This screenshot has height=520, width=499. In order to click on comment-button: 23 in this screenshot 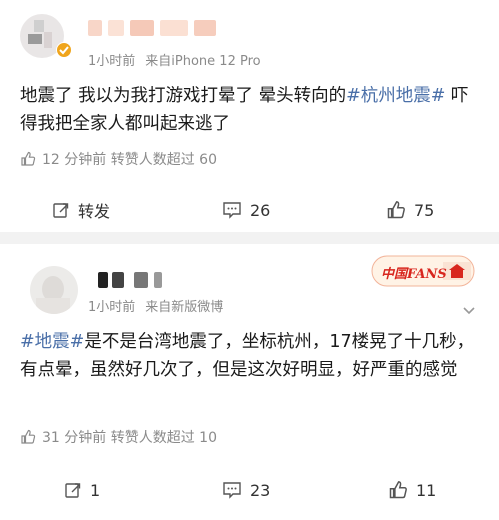, I will do `click(246, 490)`.